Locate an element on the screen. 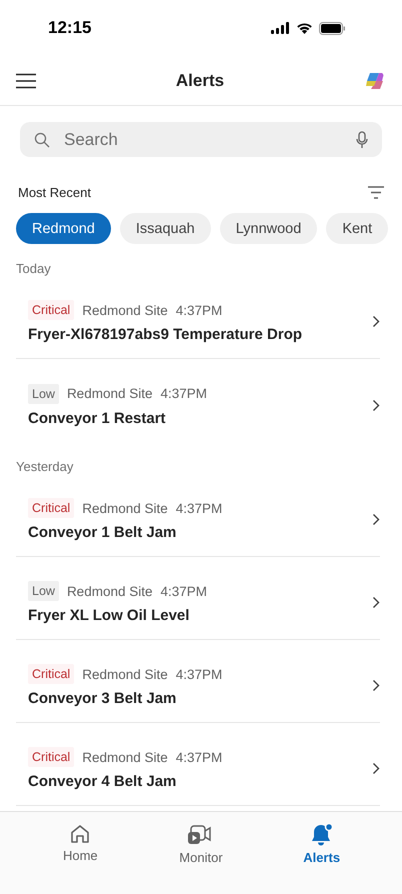  battery-icon is located at coordinates (332, 28).